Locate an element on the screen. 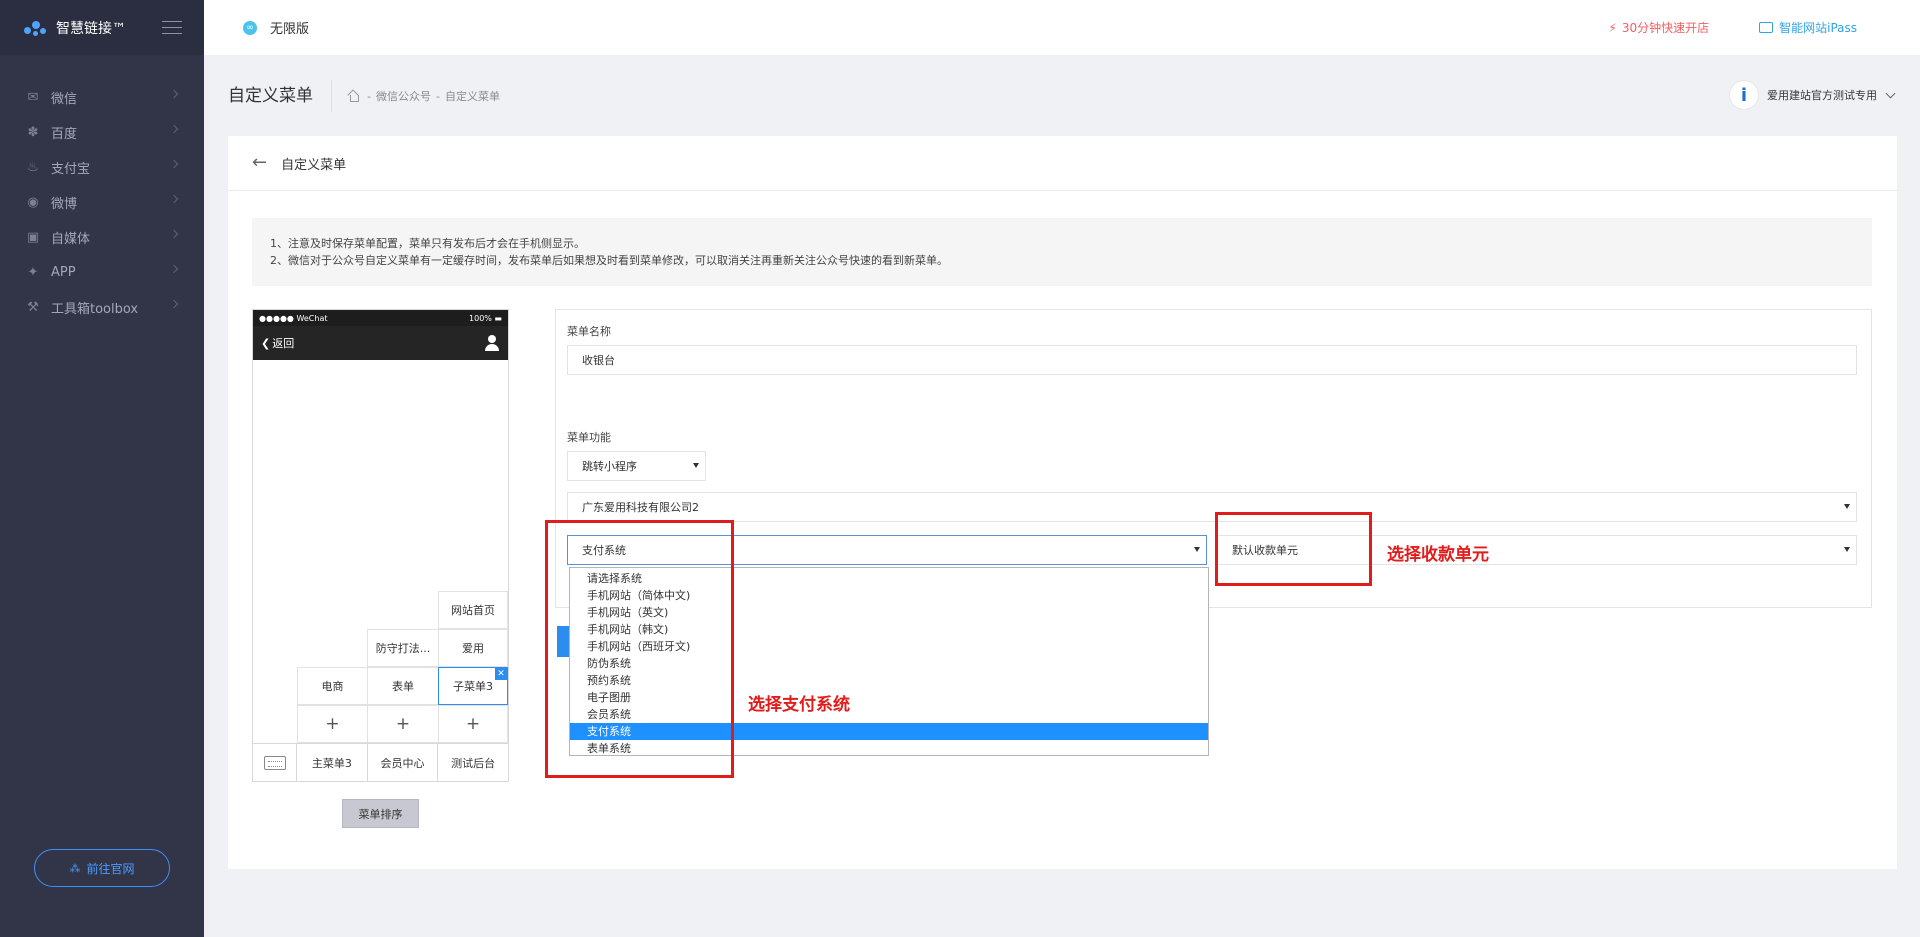 Image resolution: width=1920 pixels, height=937 pixels. sidebar-item-wechat: ✉ 微信 is located at coordinates (102, 97).